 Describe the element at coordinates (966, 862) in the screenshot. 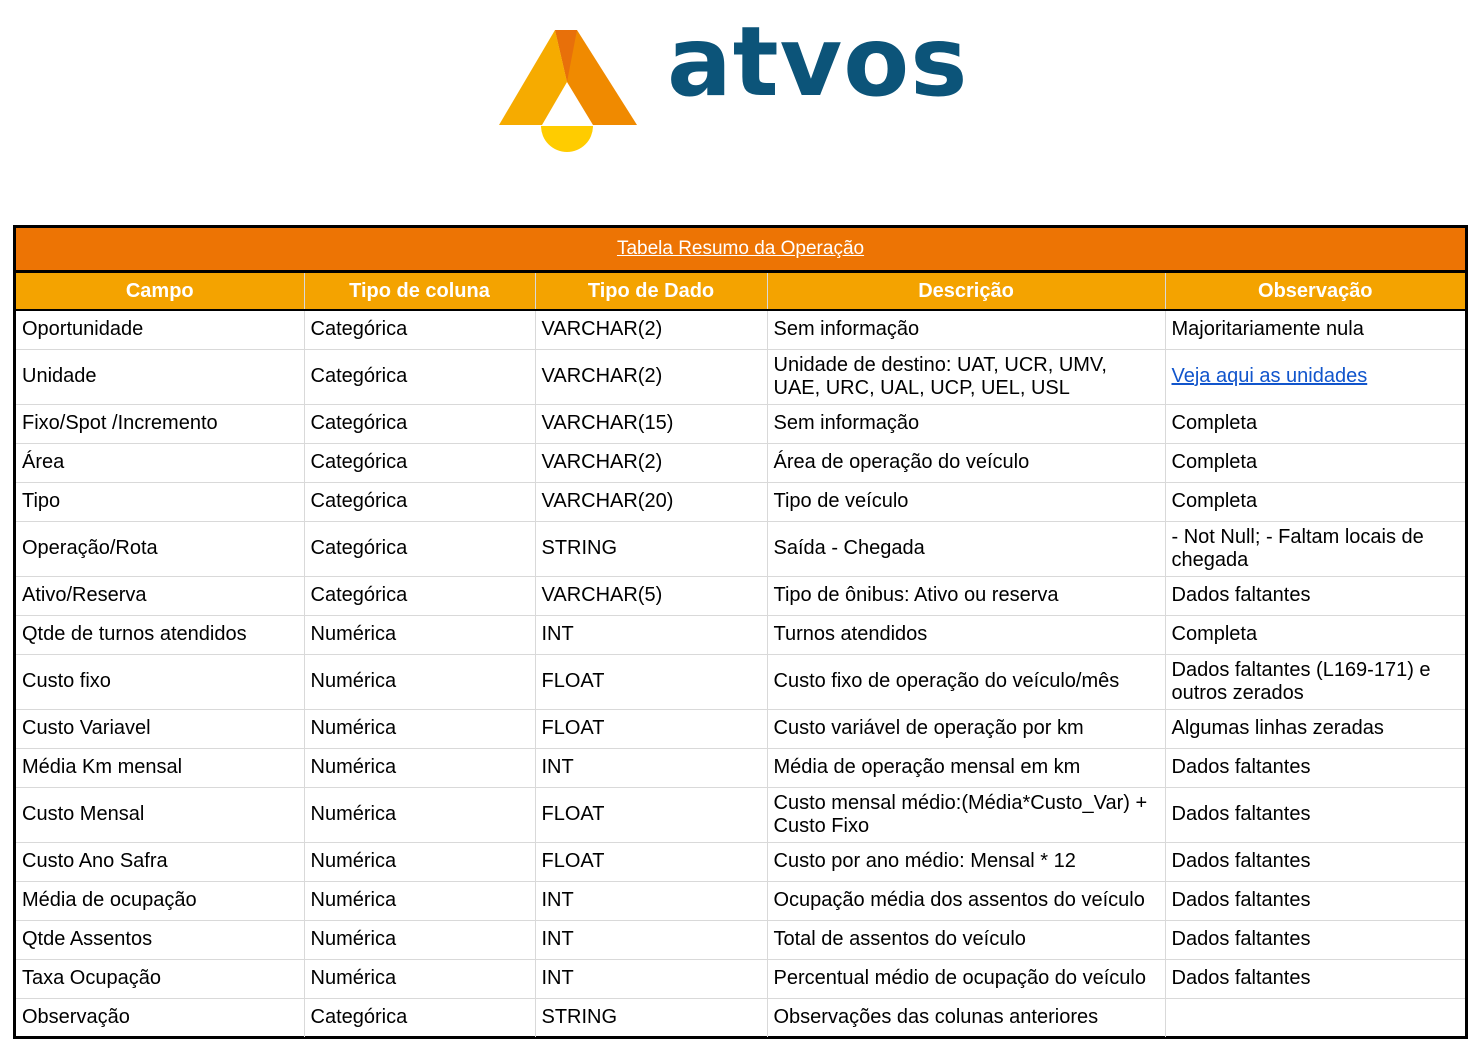

I see `cell-descricao: Custo por ano médio: Mensal * 12` at that location.